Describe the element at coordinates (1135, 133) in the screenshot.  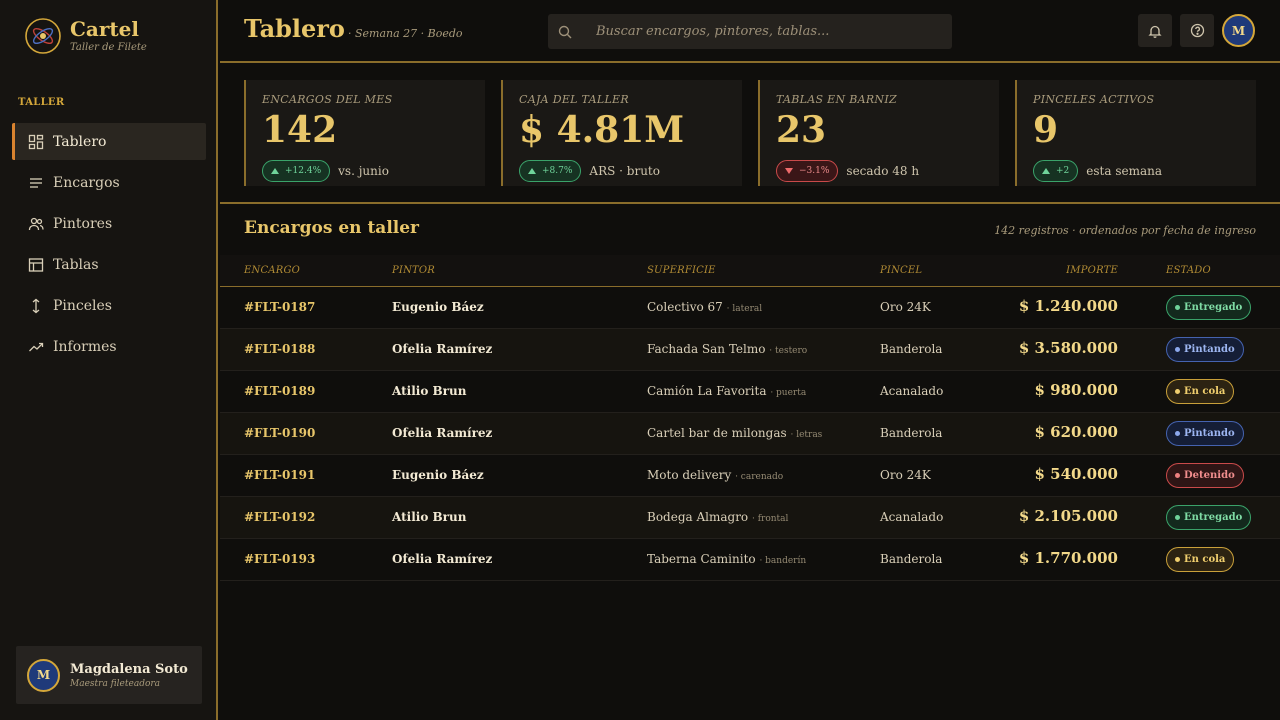
I see `kpi-card-pinceles: PINCELES ACTIVOS 9 +2 esta semana` at that location.